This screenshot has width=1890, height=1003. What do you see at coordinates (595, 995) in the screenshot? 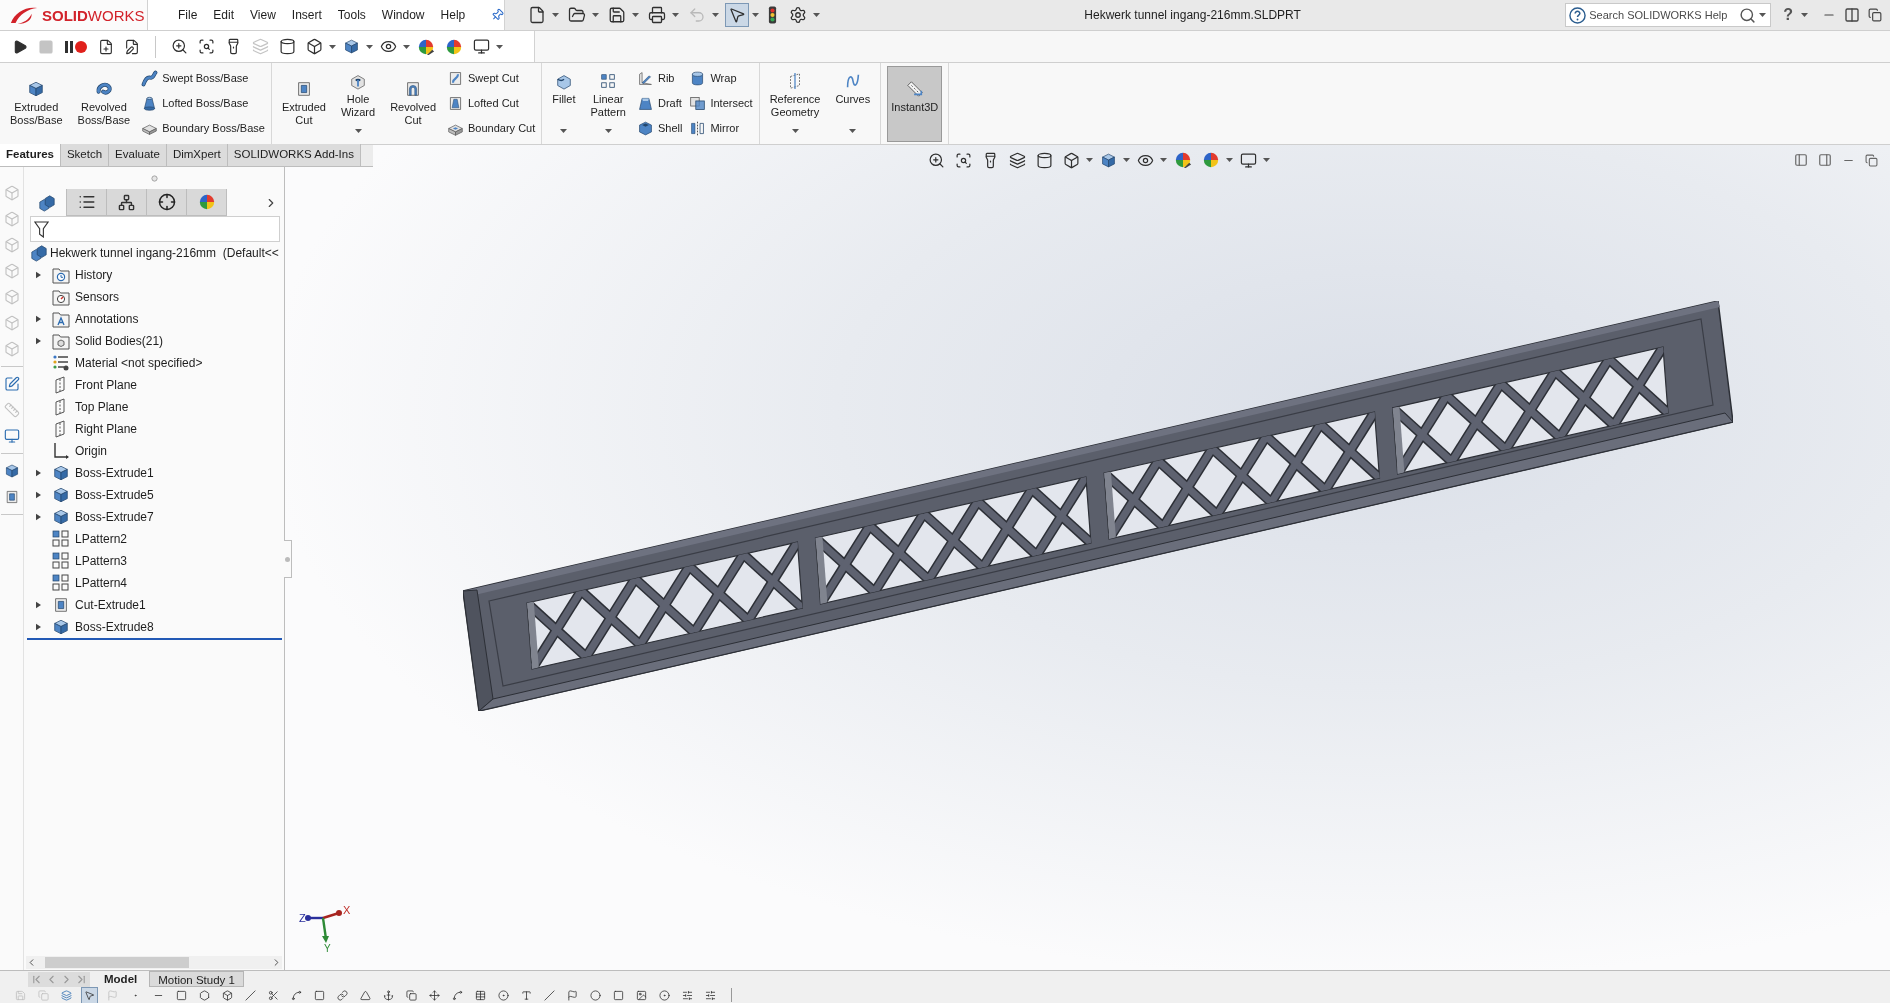
I see `circle-icon` at bounding box center [595, 995].